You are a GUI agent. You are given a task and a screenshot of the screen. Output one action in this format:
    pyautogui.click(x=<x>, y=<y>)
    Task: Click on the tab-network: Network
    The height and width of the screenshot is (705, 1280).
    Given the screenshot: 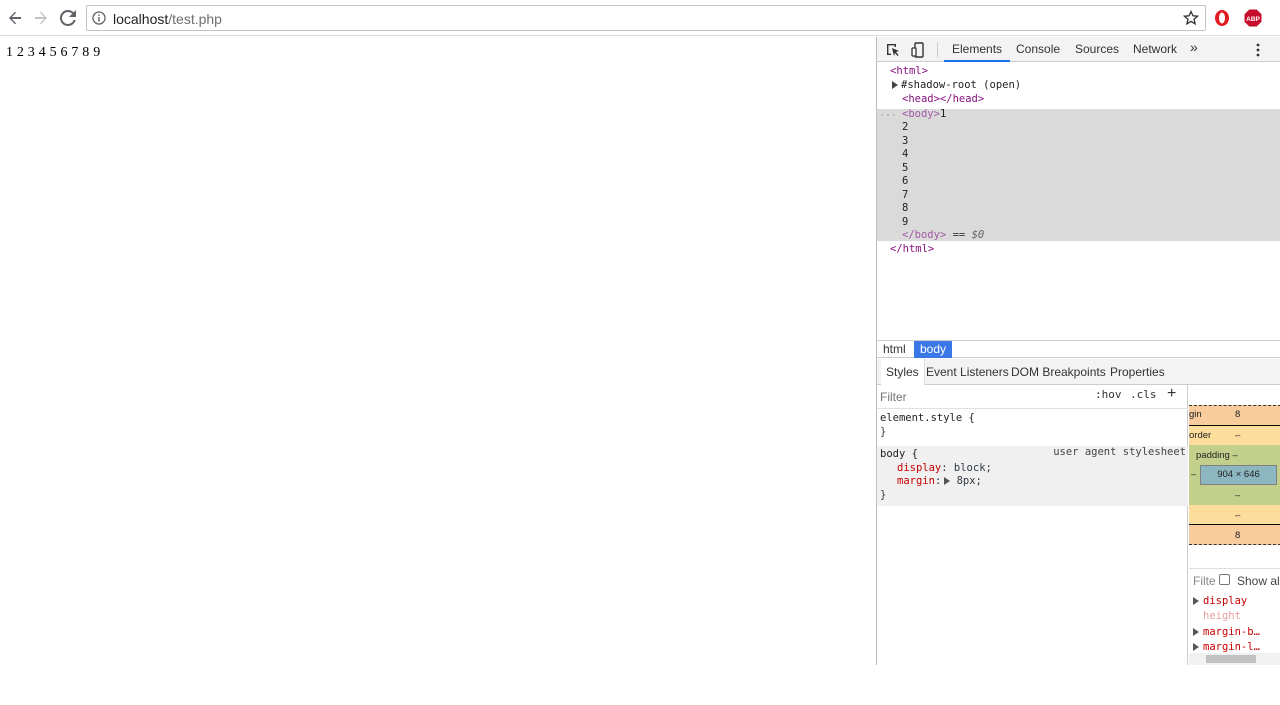 What is the action you would take?
    pyautogui.click(x=1155, y=49)
    